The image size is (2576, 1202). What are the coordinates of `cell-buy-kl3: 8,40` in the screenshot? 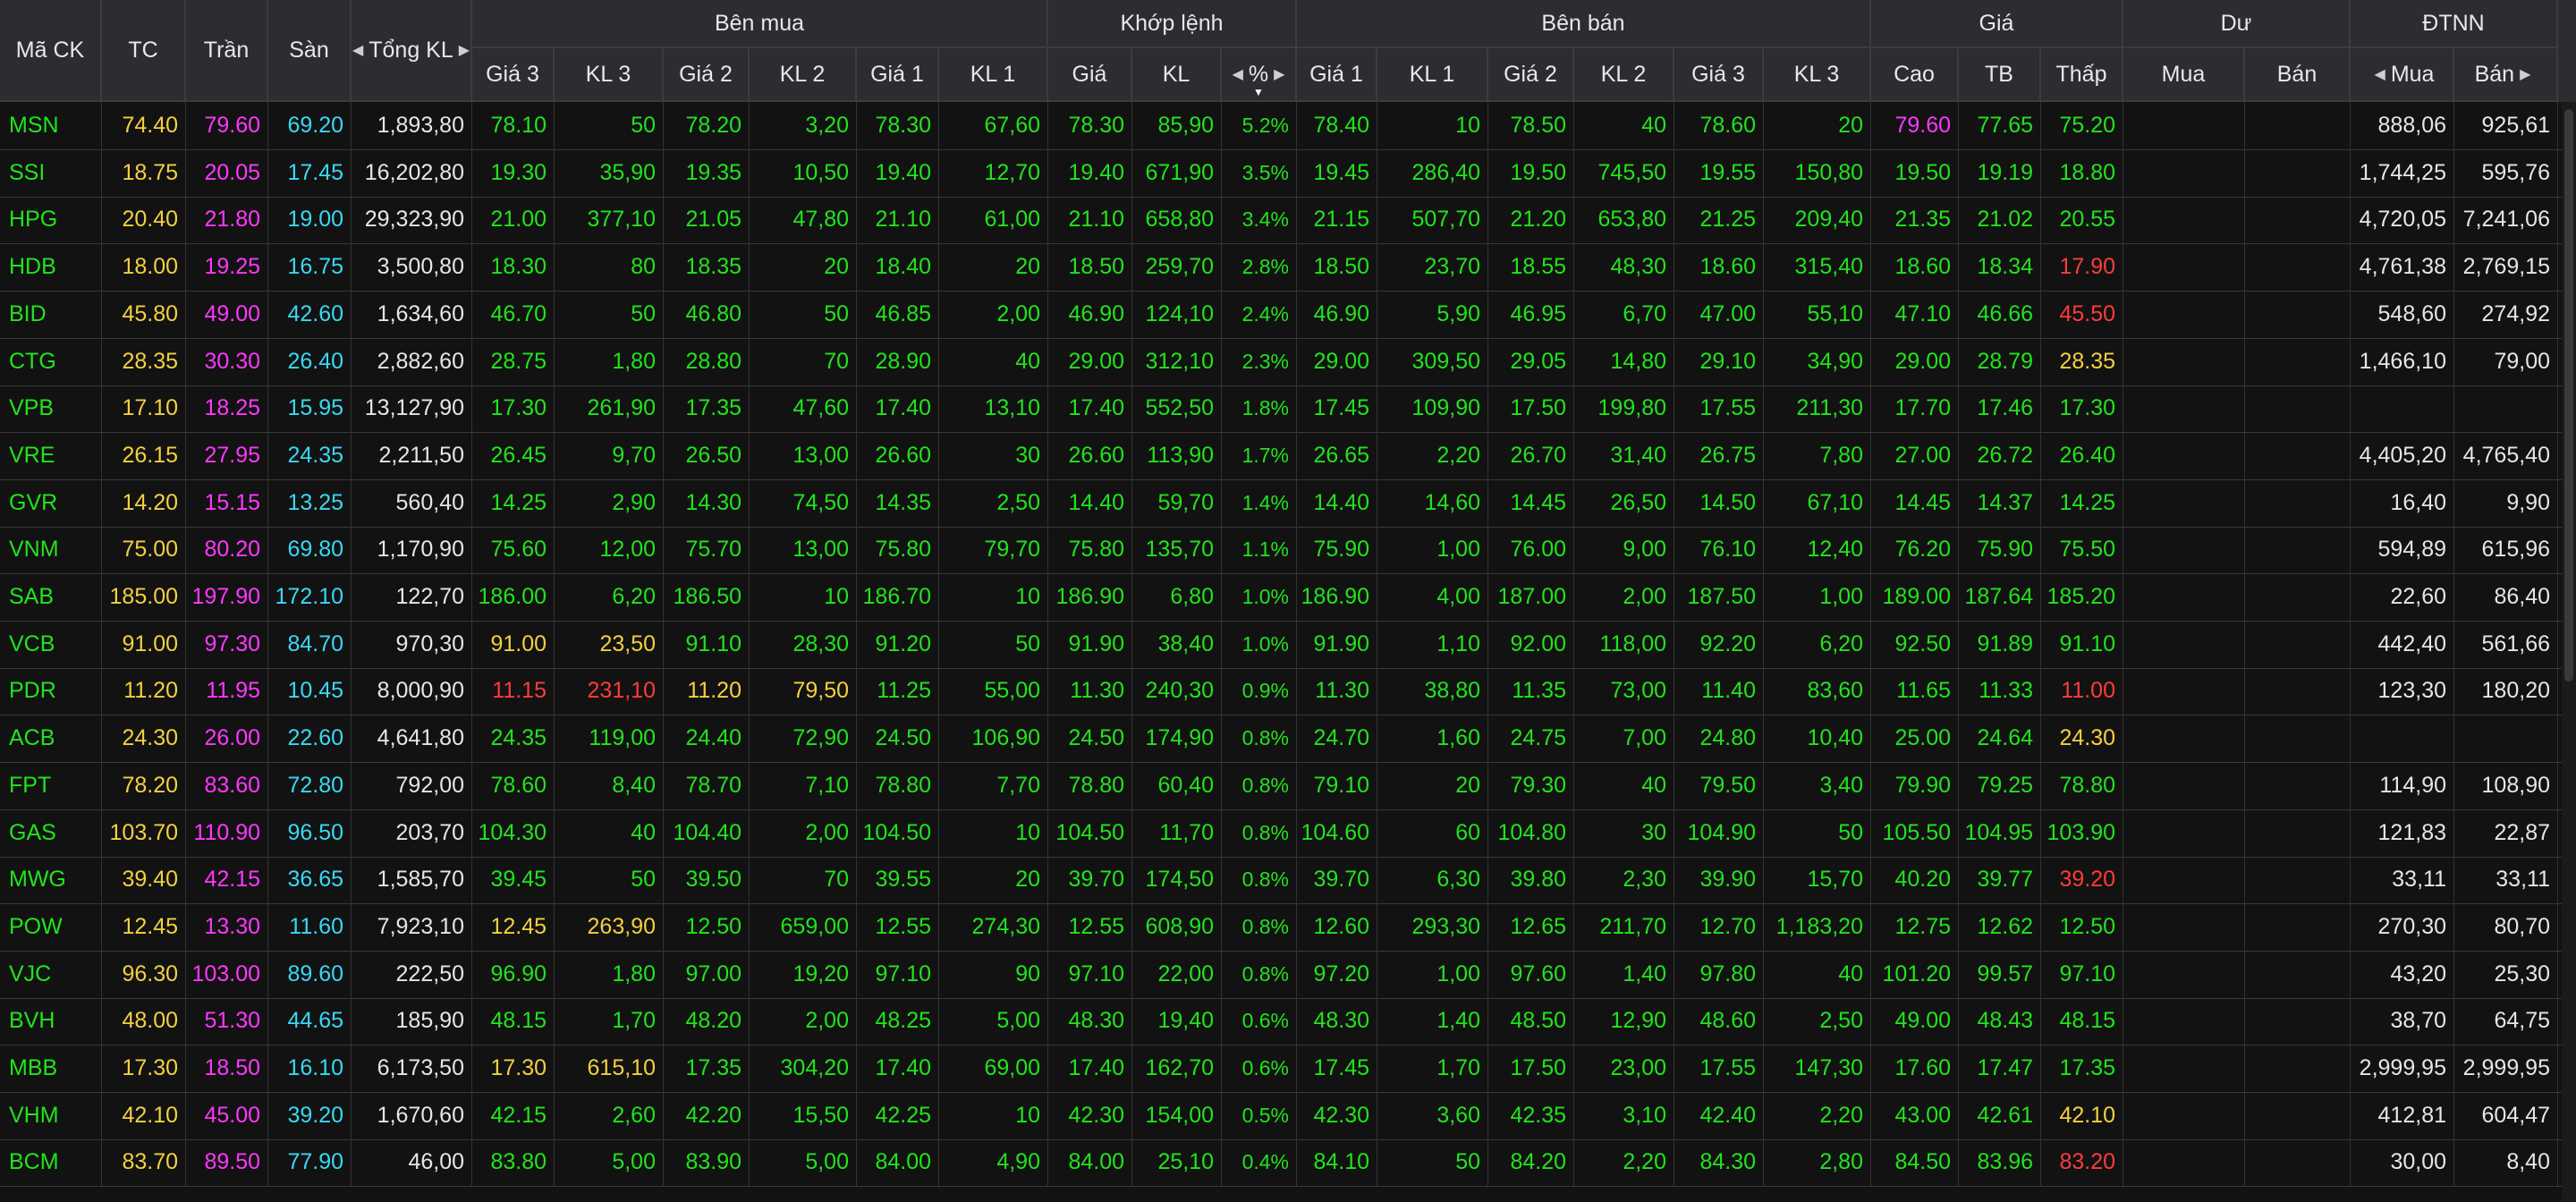 It's located at (609, 785).